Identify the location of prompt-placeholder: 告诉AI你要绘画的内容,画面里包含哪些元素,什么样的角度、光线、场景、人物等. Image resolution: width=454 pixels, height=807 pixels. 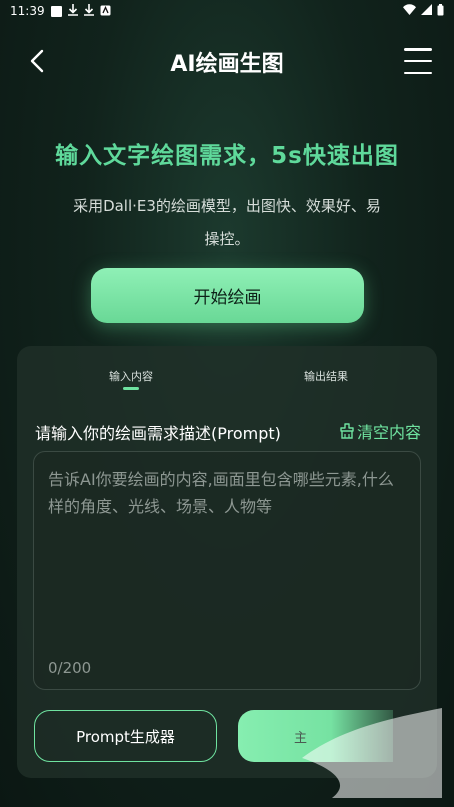
(221, 493).